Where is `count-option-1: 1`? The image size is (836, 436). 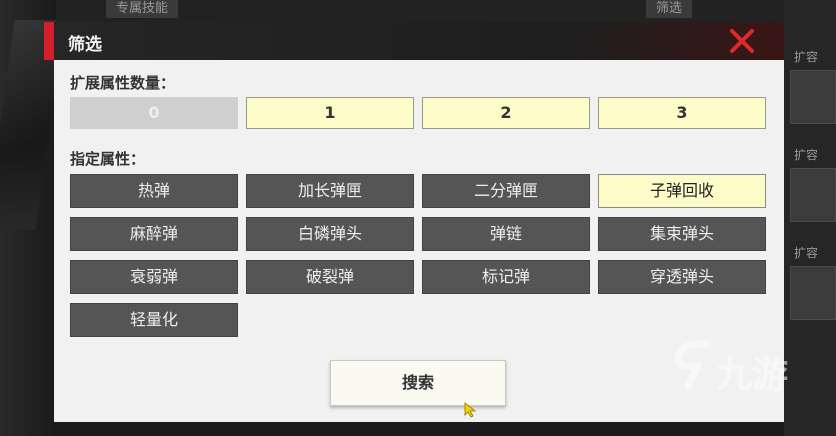
count-option-1: 1 is located at coordinates (330, 113).